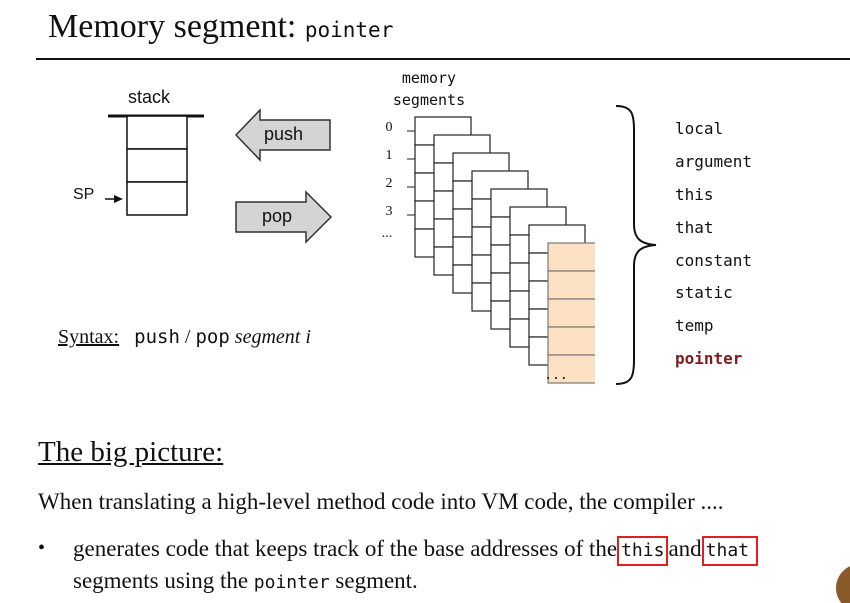 The image size is (850, 603). I want to click on this-callout: this, so click(643, 551).